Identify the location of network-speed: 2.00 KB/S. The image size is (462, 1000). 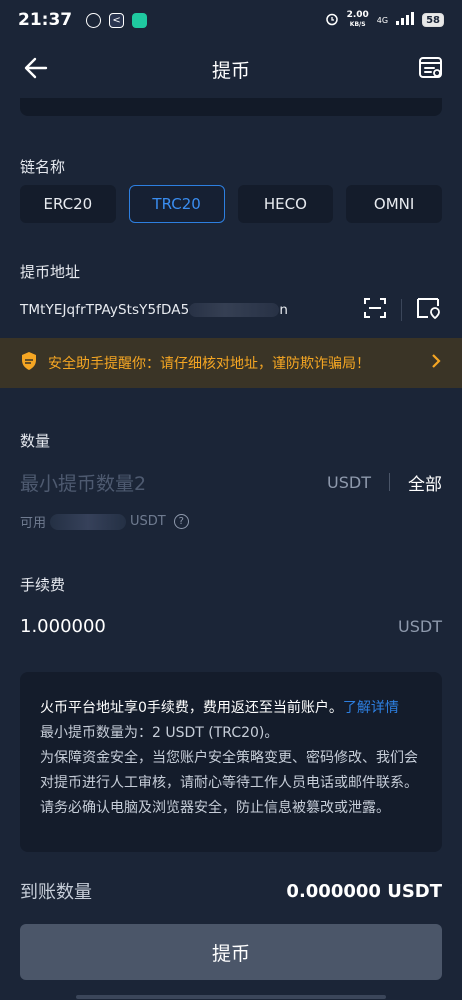
(358, 20).